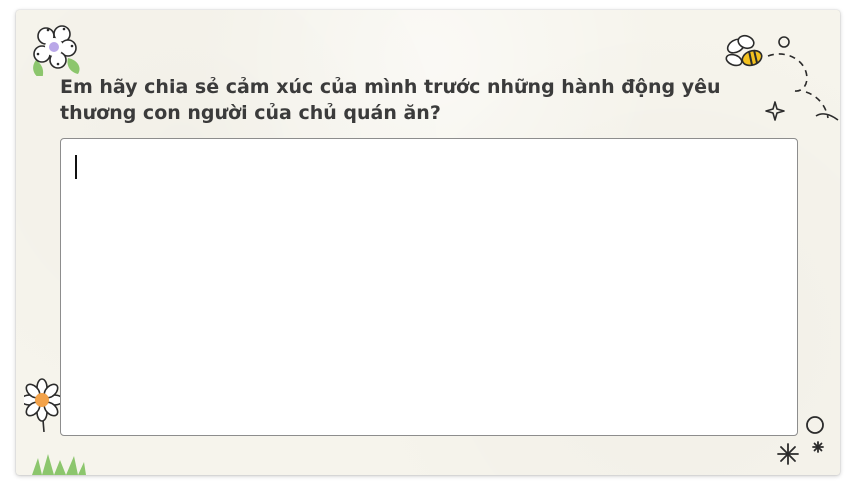 The width and height of the screenshot is (858, 497). Describe the element at coordinates (800, 453) in the screenshot. I see `sparkle-icon` at that location.